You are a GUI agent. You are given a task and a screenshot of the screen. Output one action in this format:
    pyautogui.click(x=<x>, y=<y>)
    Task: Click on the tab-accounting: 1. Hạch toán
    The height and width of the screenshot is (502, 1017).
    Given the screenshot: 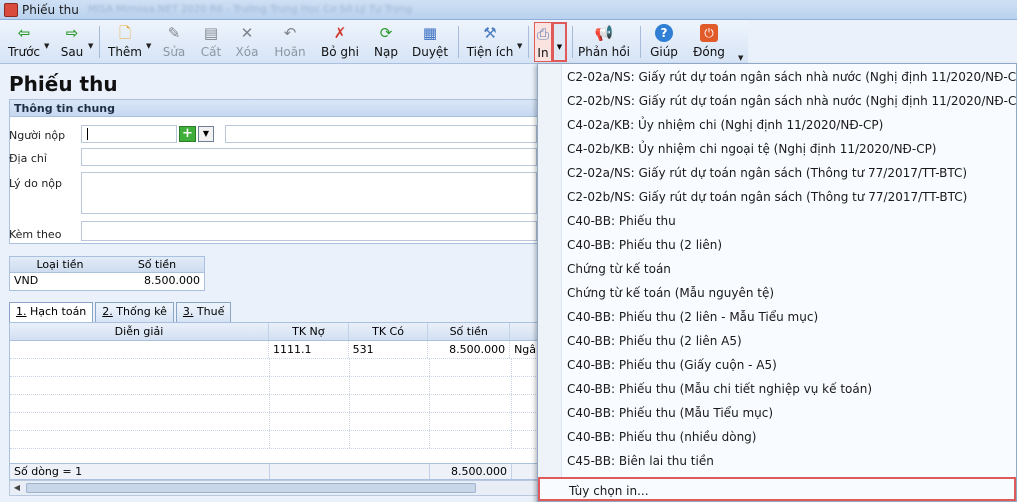 What is the action you would take?
    pyautogui.click(x=51, y=312)
    